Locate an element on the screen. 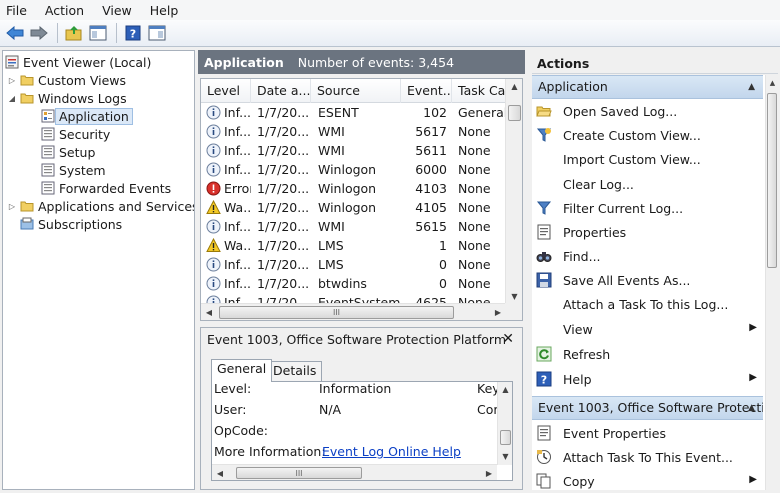 This screenshot has width=780, height=493. tree-item-apps-services: ▷ Applications and Services Lo is located at coordinates (100, 206).